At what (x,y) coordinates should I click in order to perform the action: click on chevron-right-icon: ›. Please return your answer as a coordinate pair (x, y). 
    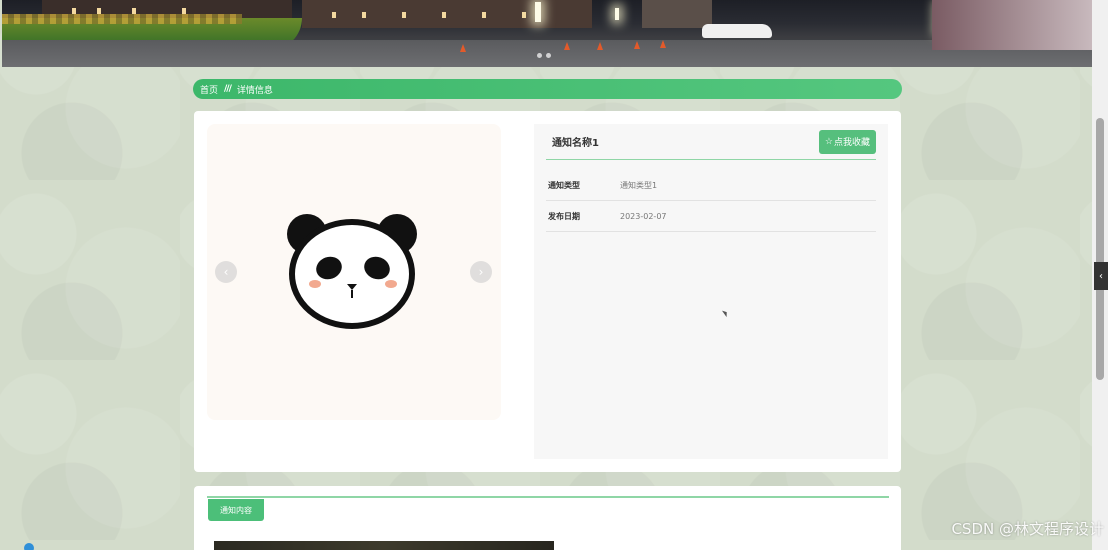
    Looking at the image, I should click on (481, 272).